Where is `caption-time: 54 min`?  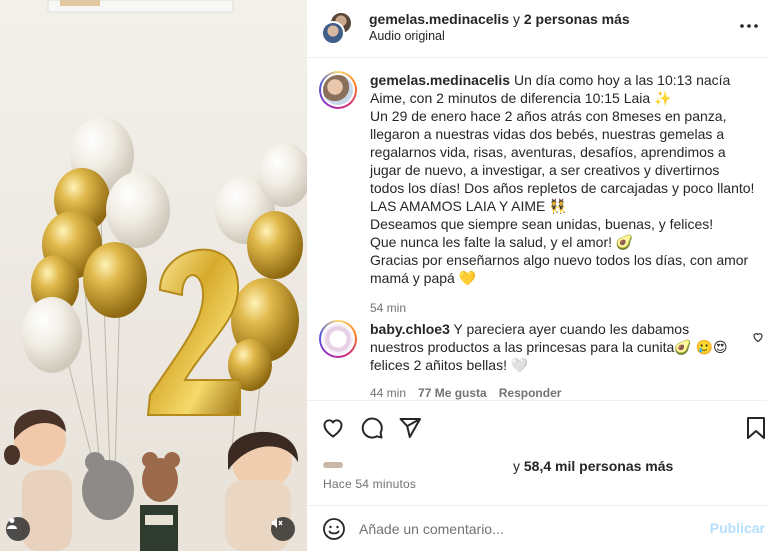 caption-time: 54 min is located at coordinates (388, 308).